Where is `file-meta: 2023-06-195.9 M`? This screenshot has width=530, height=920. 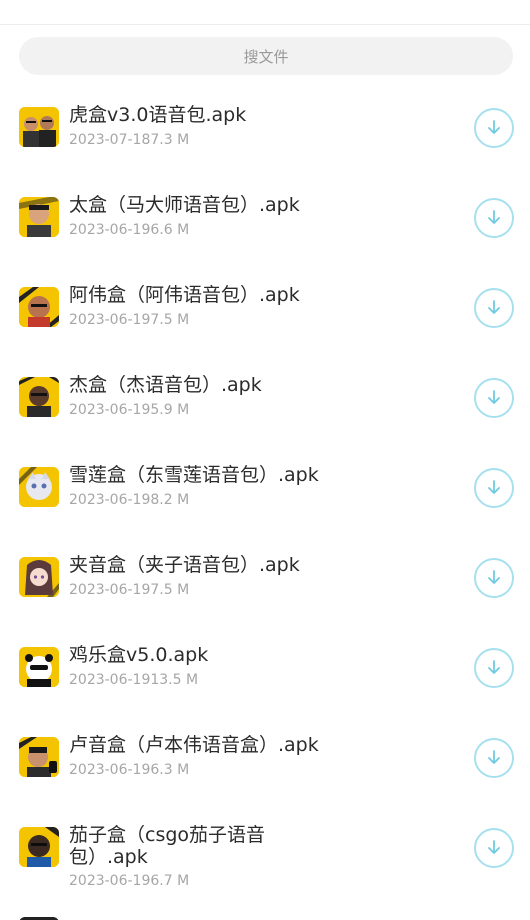
file-meta: 2023-06-195.9 M is located at coordinates (129, 410).